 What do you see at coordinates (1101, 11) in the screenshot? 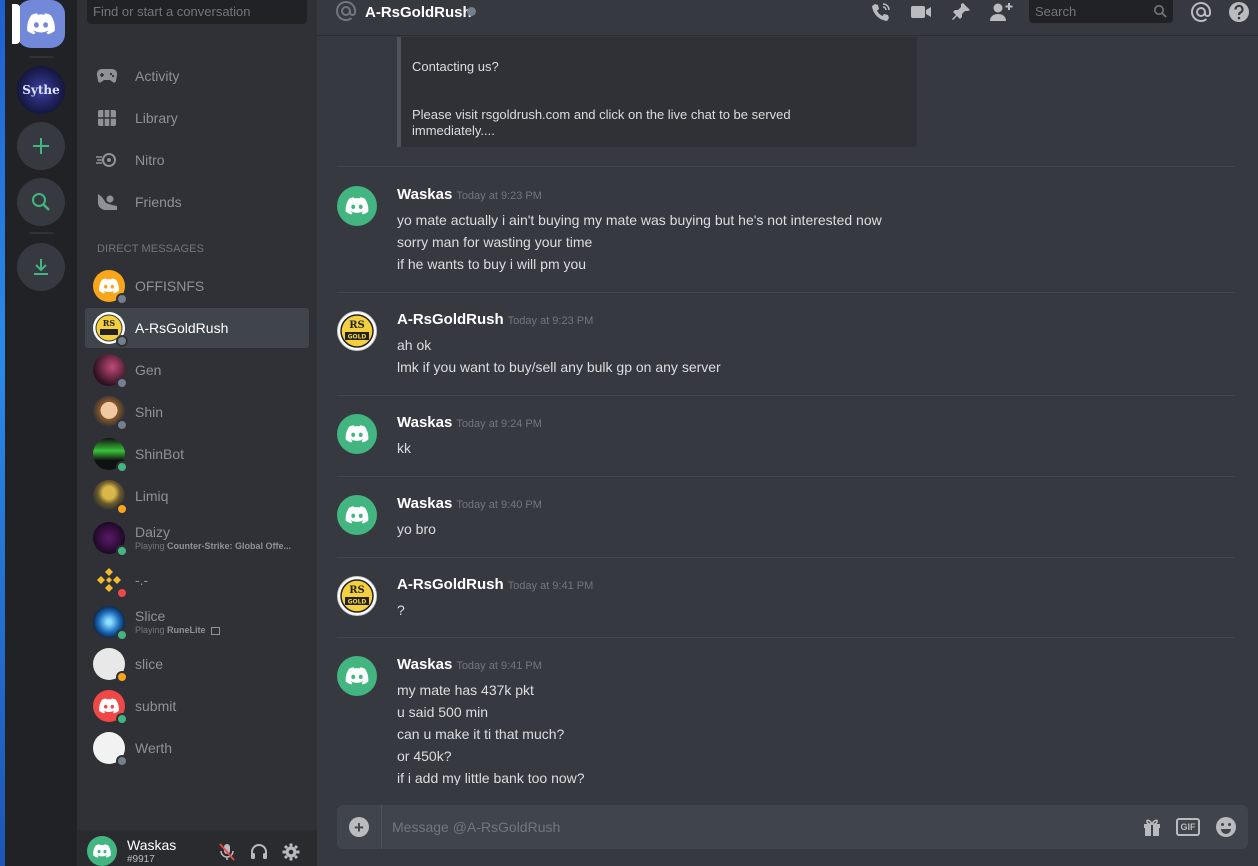
I see `header-search-input: Search` at bounding box center [1101, 11].